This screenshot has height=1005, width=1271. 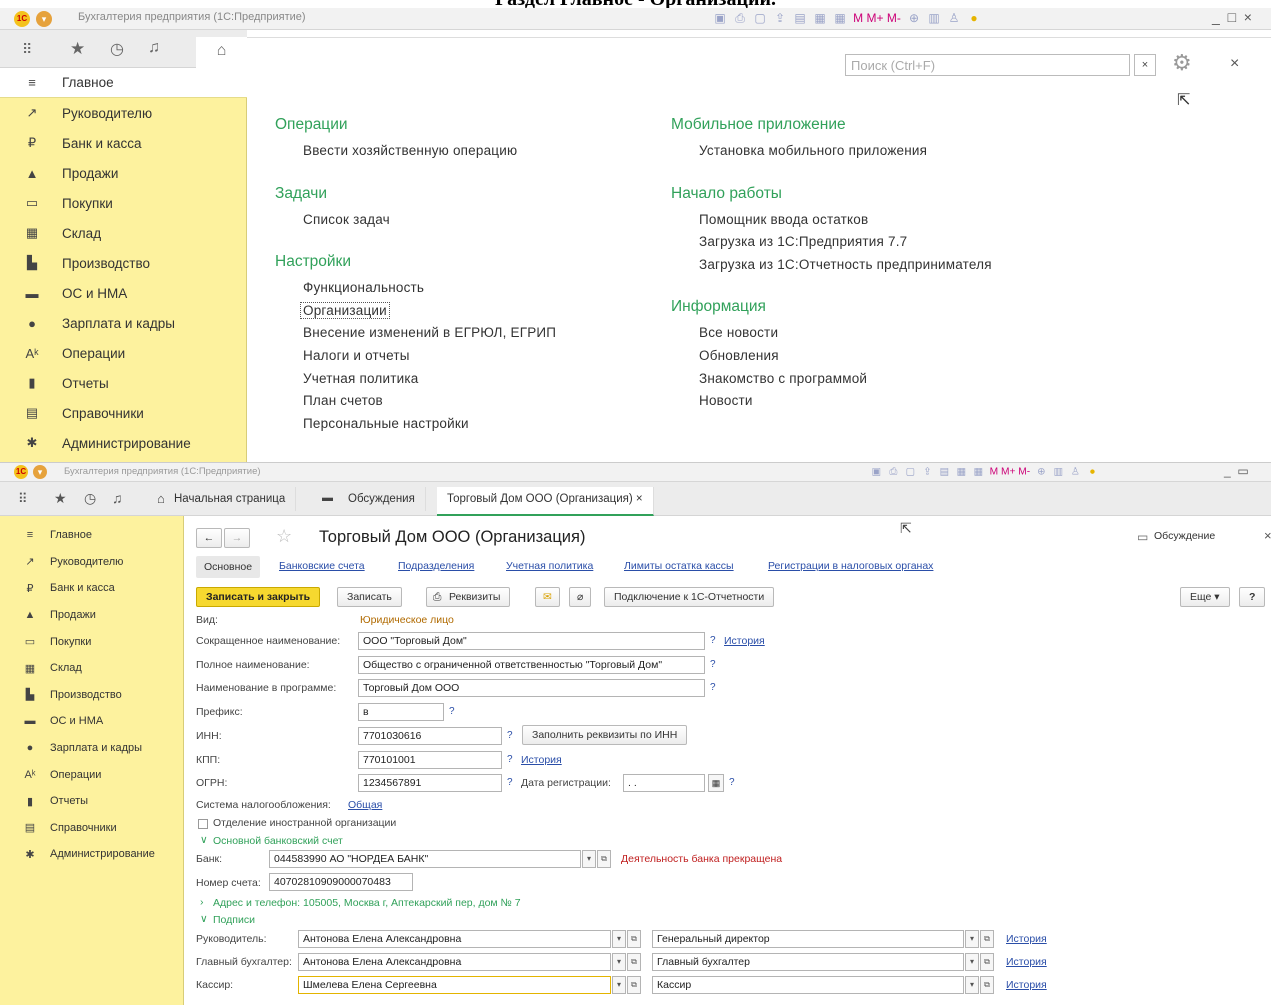 I want to click on signature-position-field: Генеральный директор, so click(x=808, y=939).